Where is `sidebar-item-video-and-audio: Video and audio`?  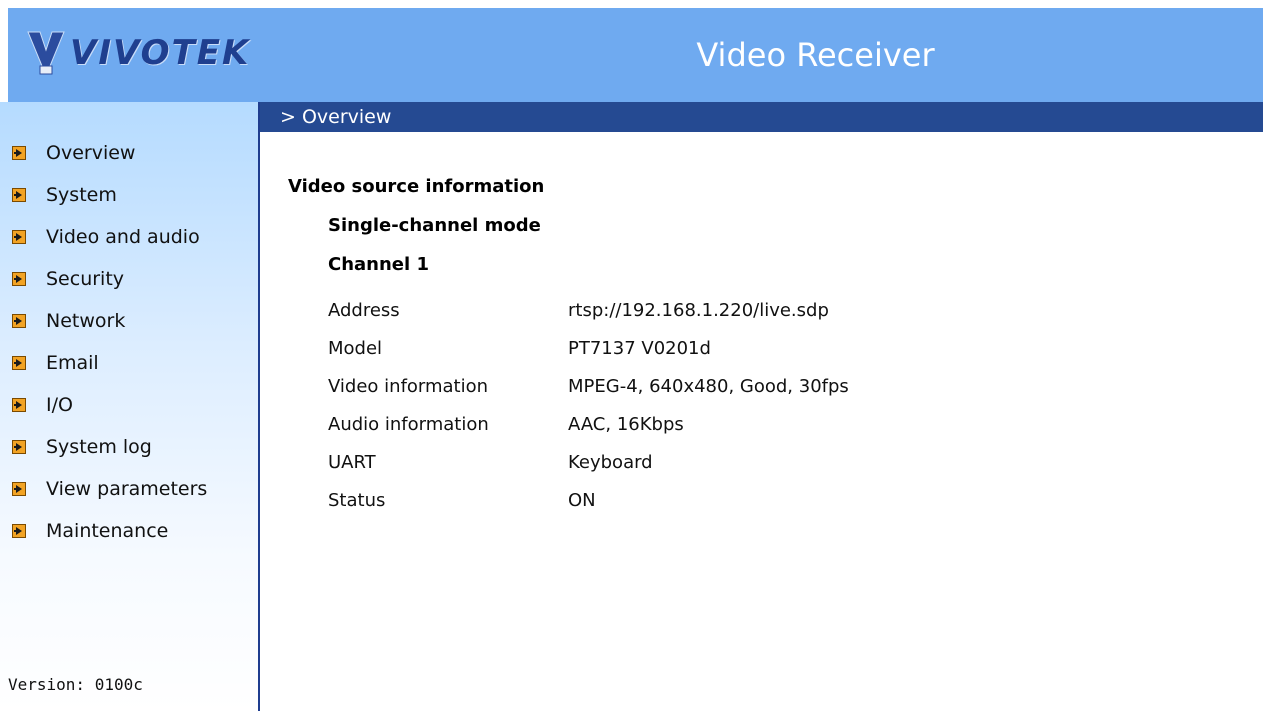 sidebar-item-video-and-audio: Video and audio is located at coordinates (129, 237).